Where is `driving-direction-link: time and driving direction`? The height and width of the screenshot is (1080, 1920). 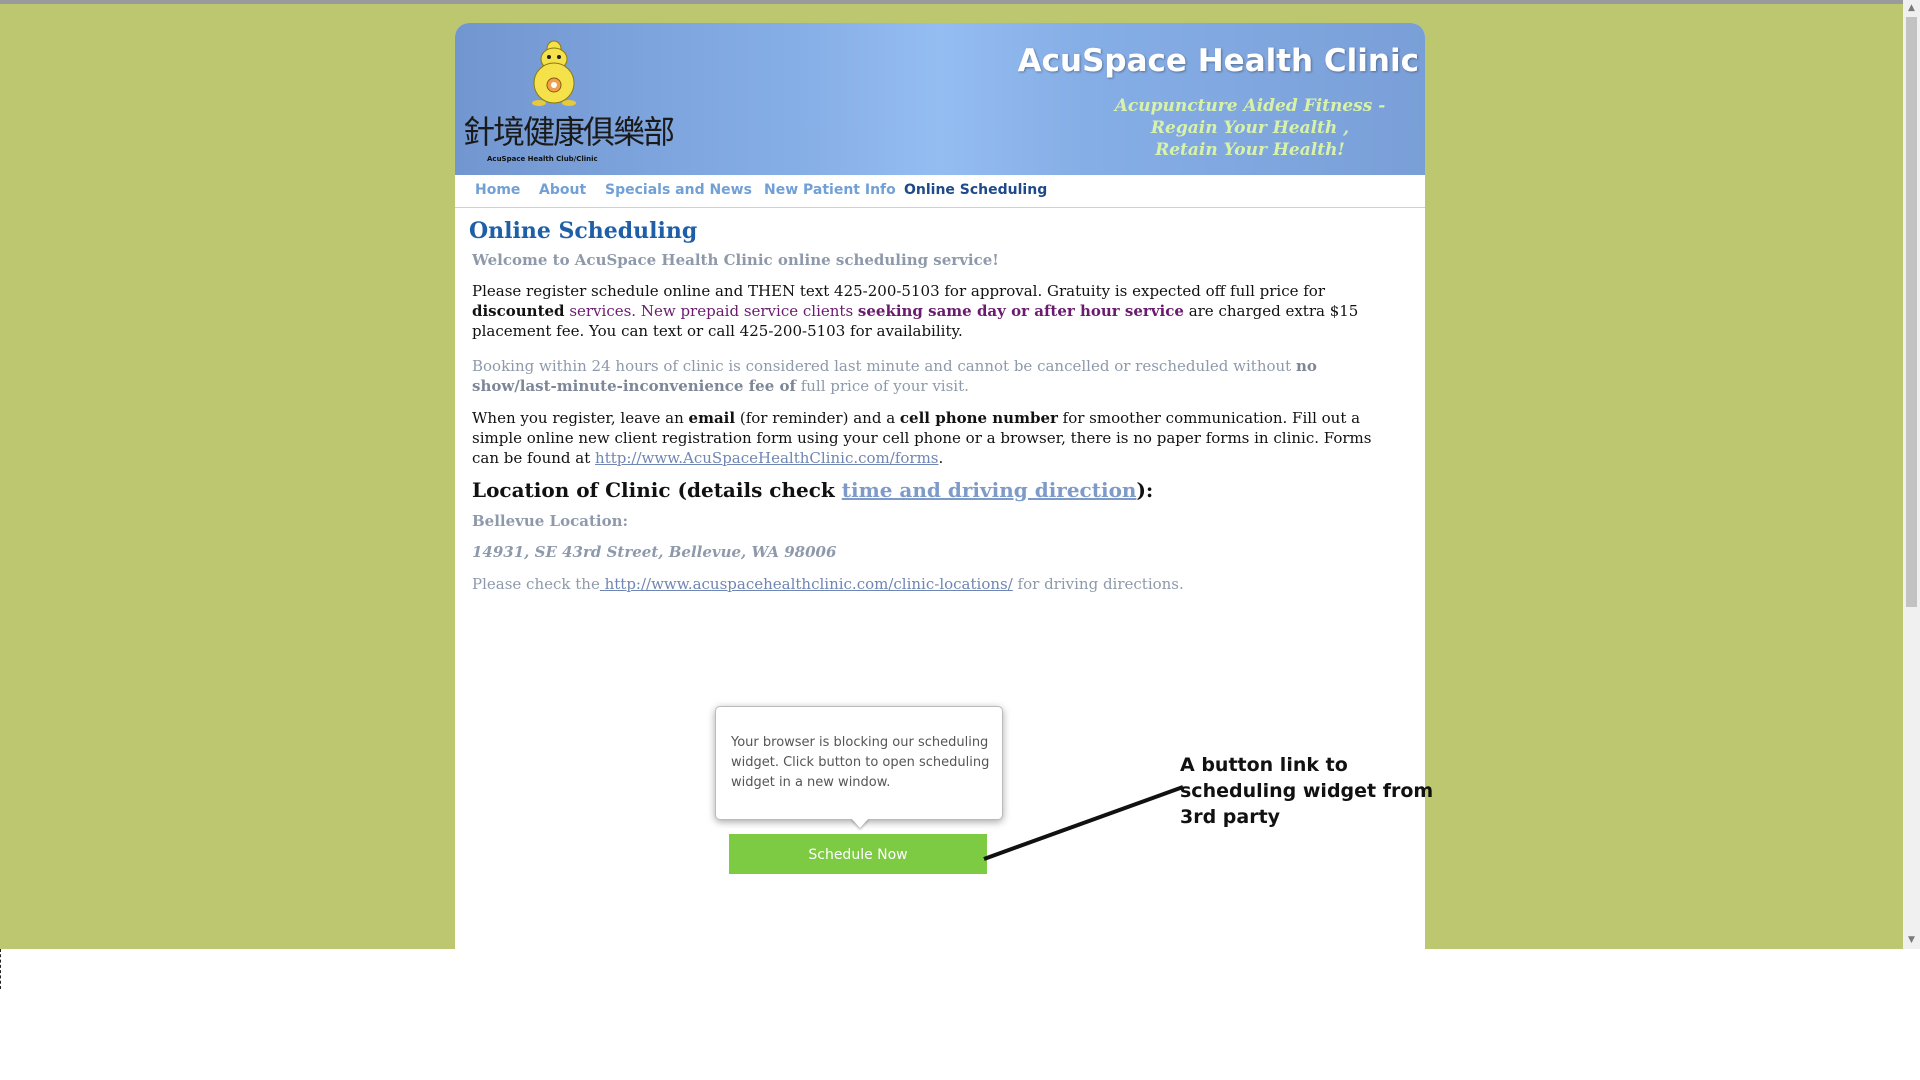
driving-direction-link: time and driving direction is located at coordinates (989, 490).